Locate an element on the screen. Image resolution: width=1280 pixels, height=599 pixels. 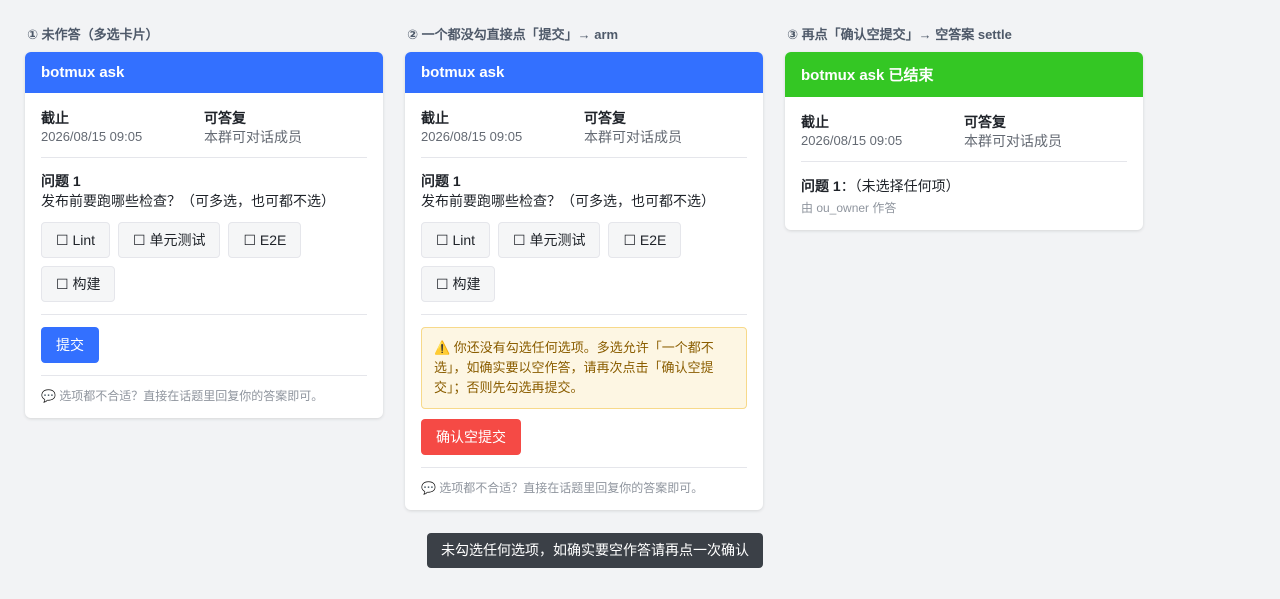
toast-message: 未勾选任何选项，如确实要空作答请再点一次确认 is located at coordinates (595, 550).